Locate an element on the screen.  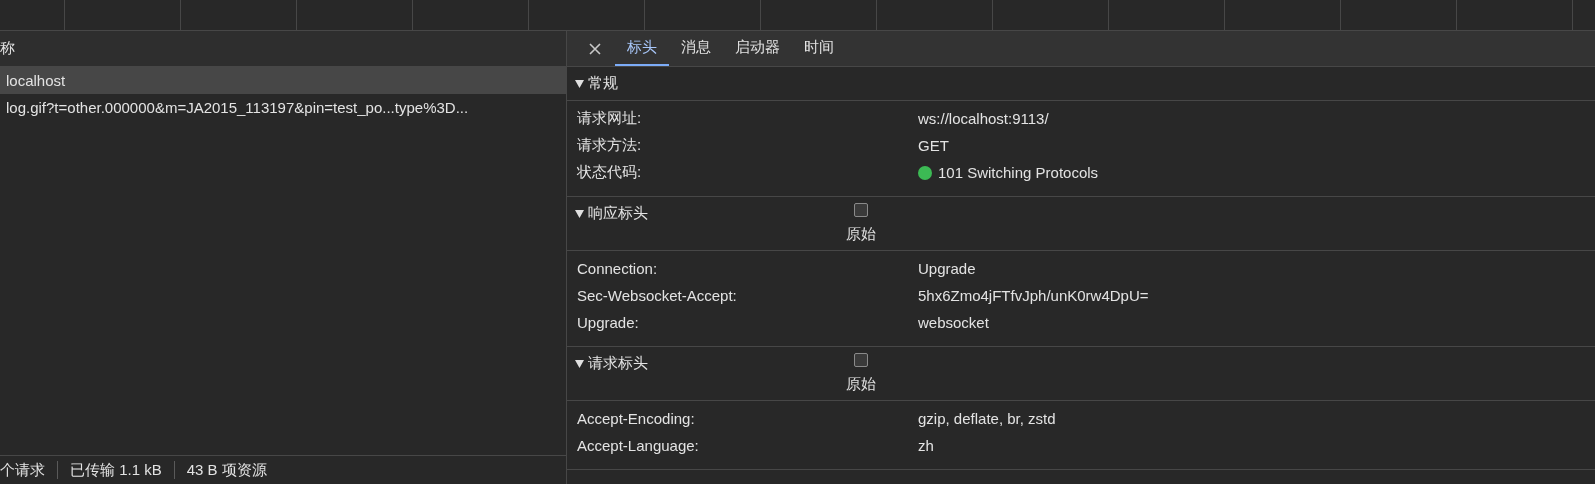
header-name: Accept-Encoding: is located at coordinates (636, 418).